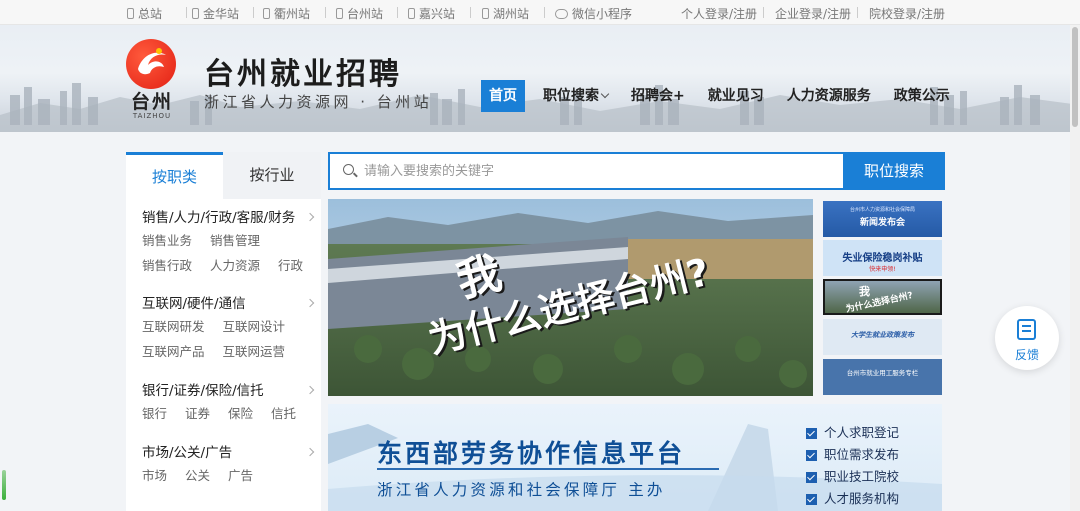  I want to click on site-link-taizhou: 台州站, so click(359, 13).